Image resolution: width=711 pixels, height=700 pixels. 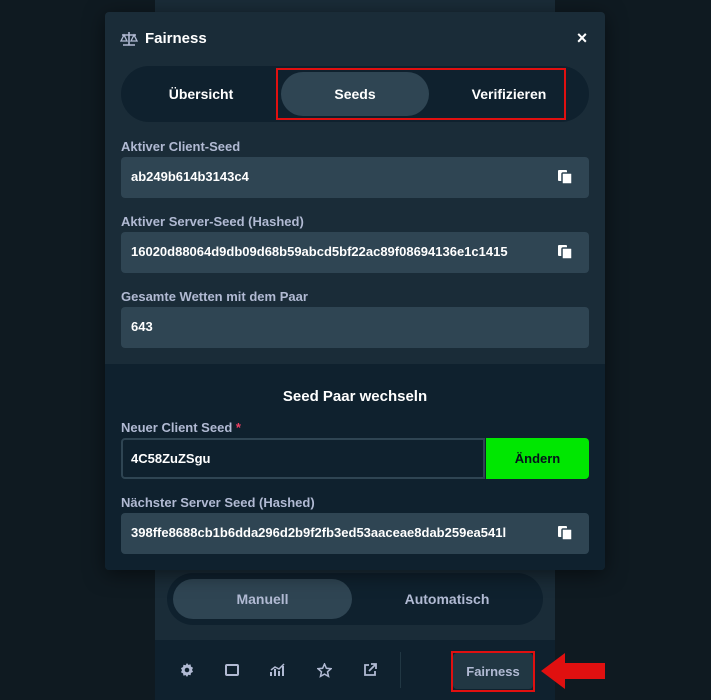 I want to click on highlight-box-tabs, so click(x=421, y=94).